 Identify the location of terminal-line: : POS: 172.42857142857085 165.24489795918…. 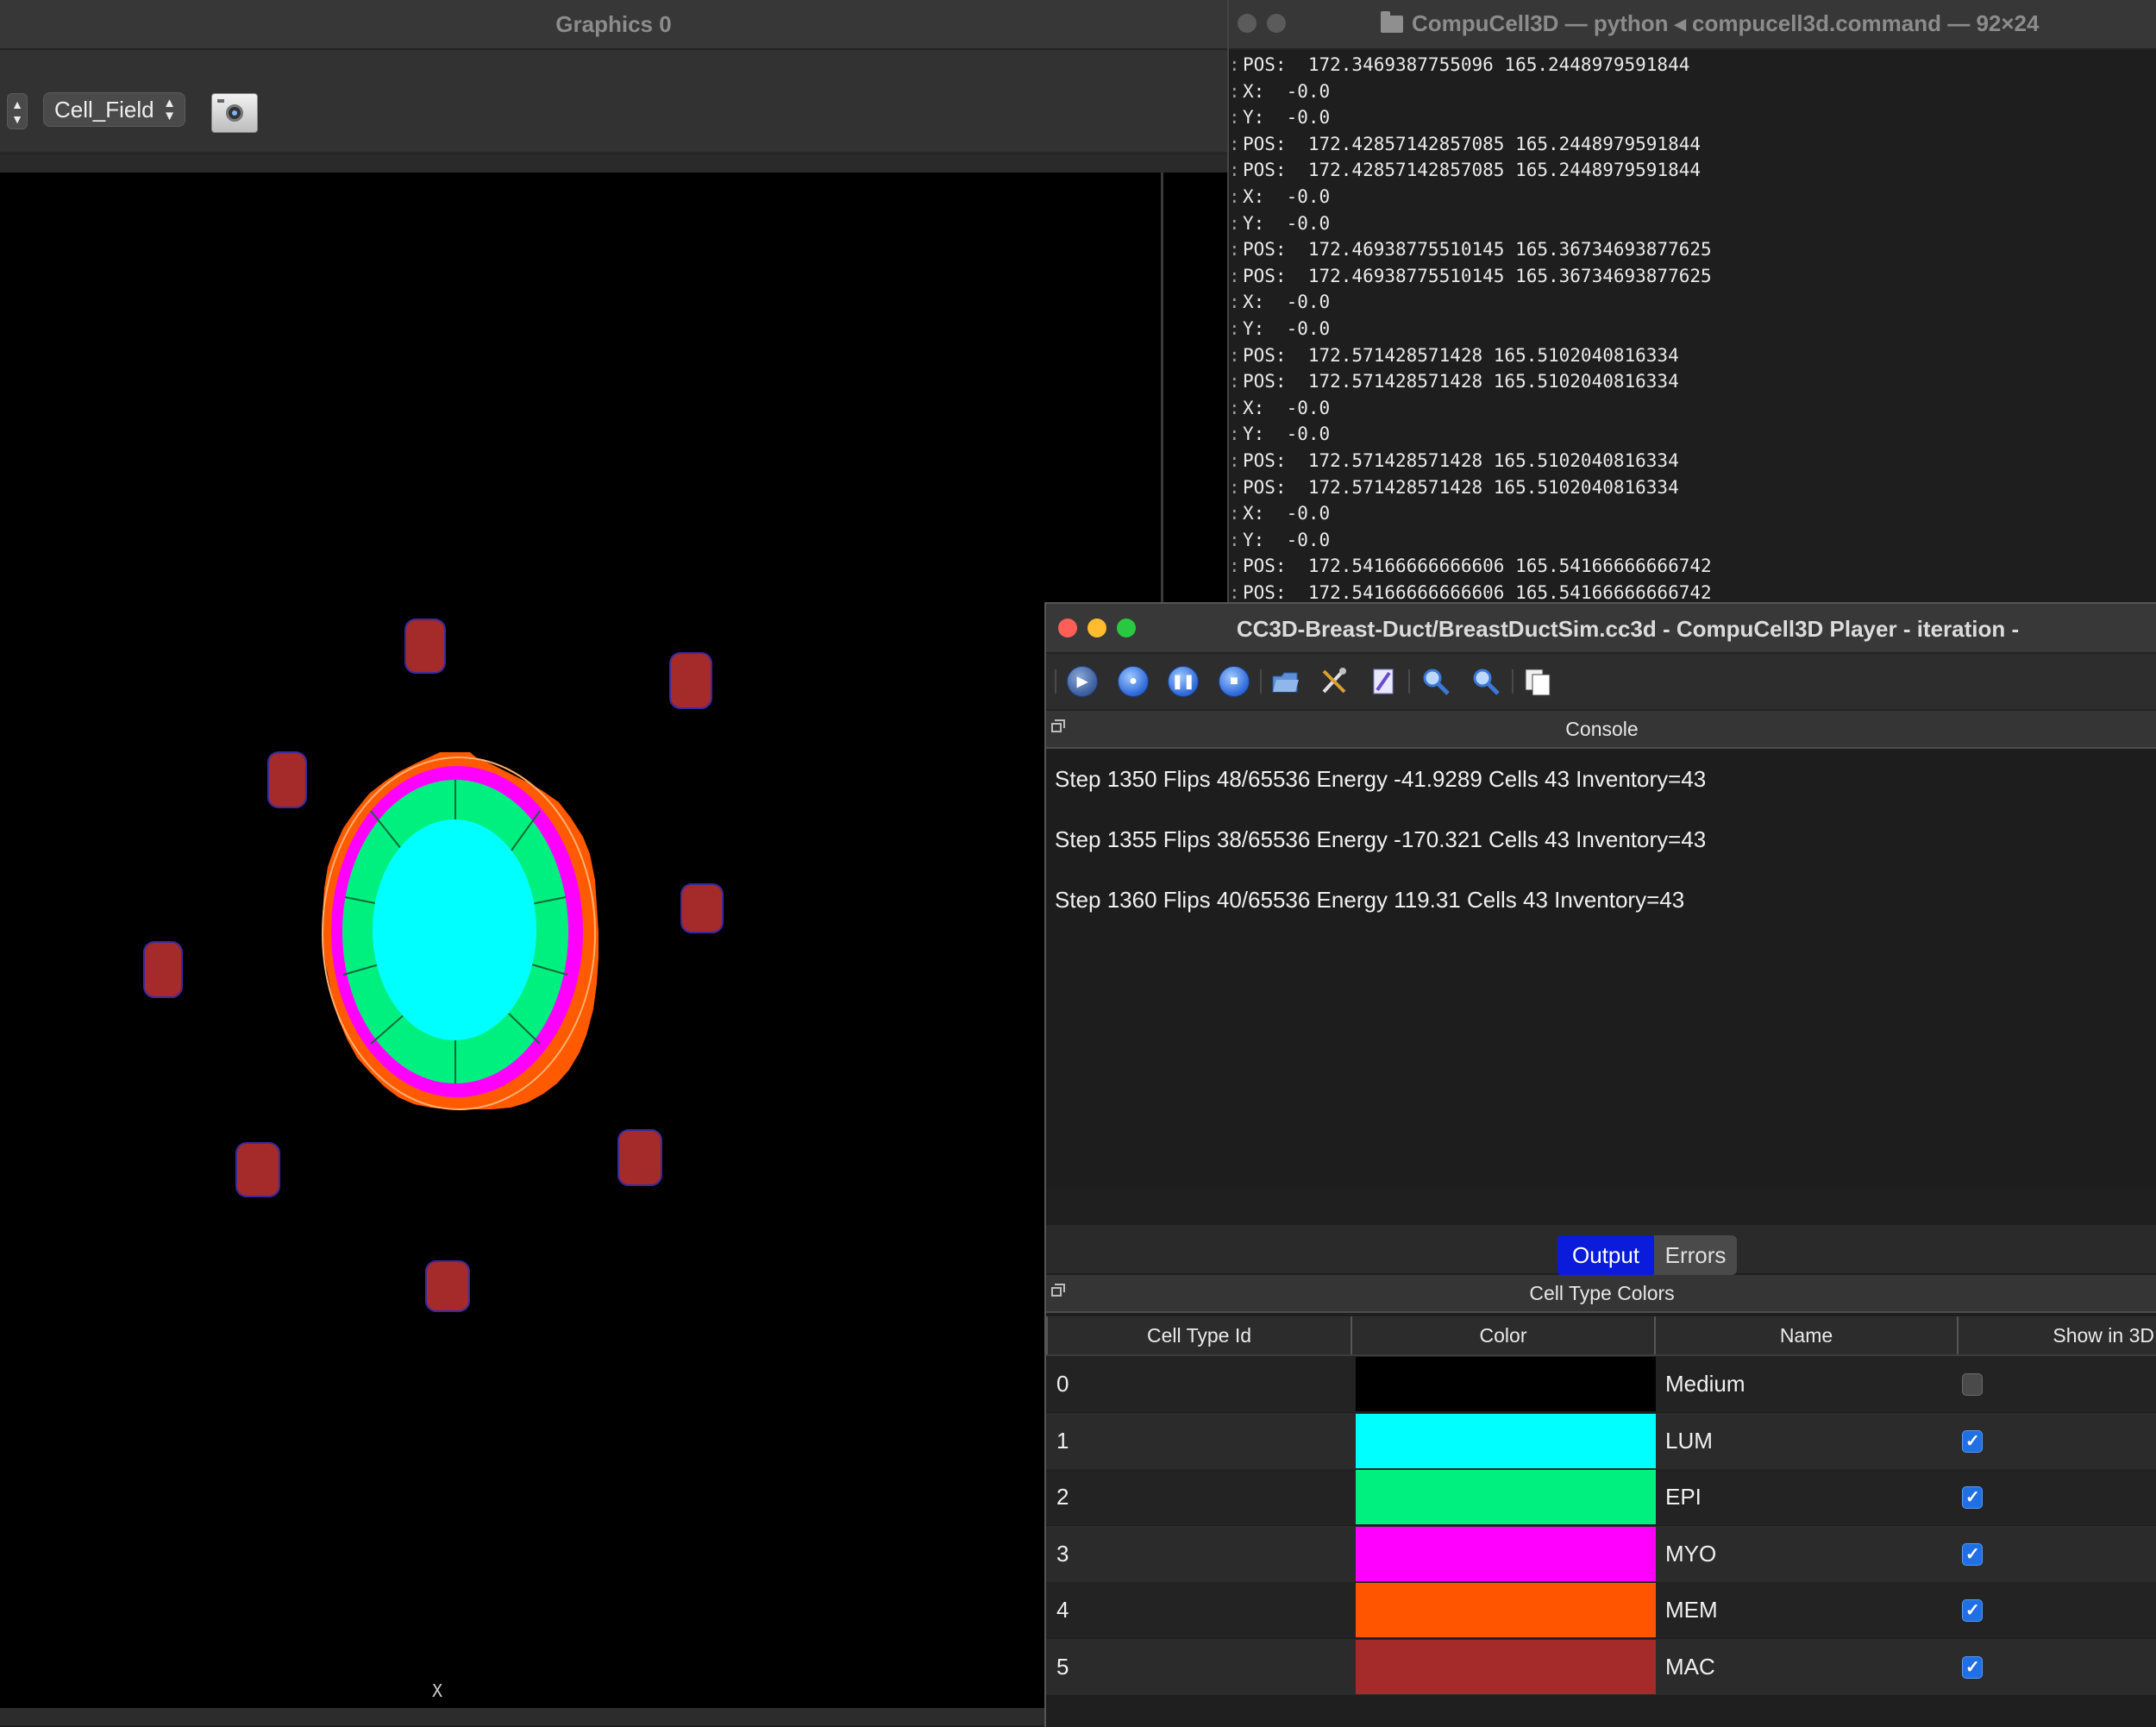
(1692, 144).